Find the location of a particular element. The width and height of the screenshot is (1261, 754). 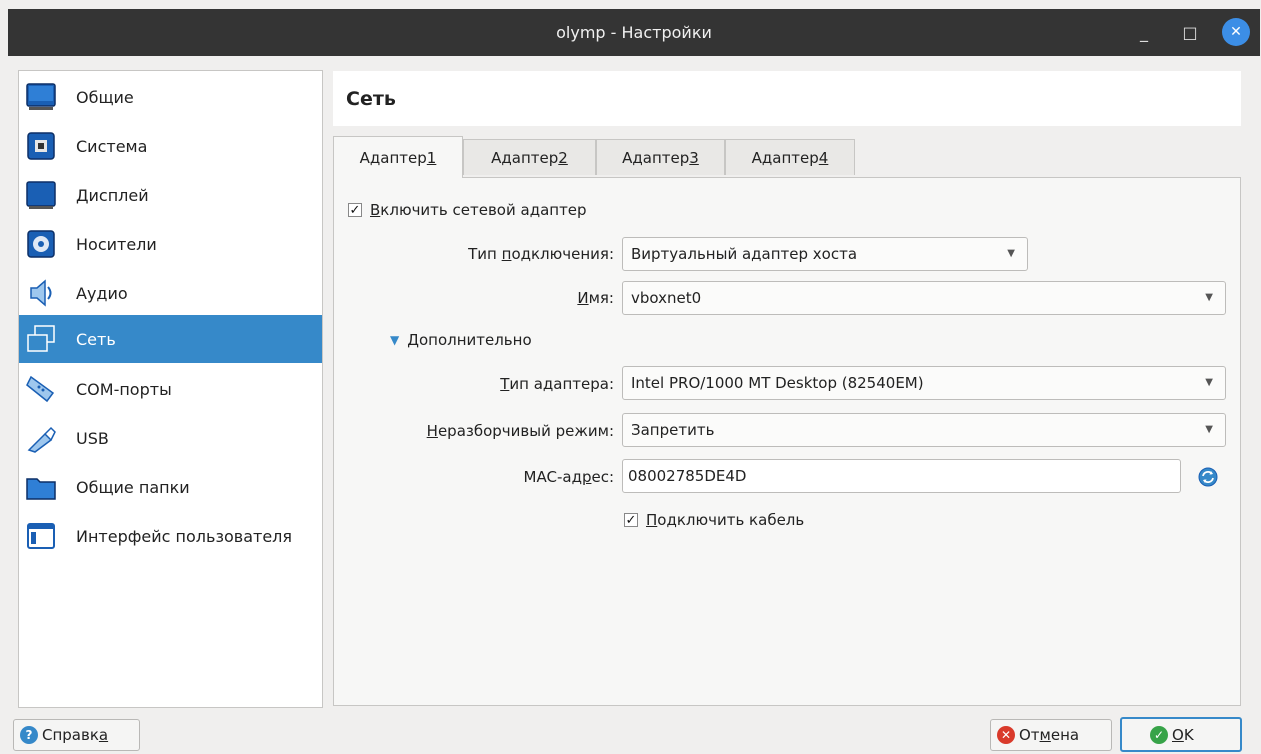

ok-icon: ✓ is located at coordinates (1159, 734).